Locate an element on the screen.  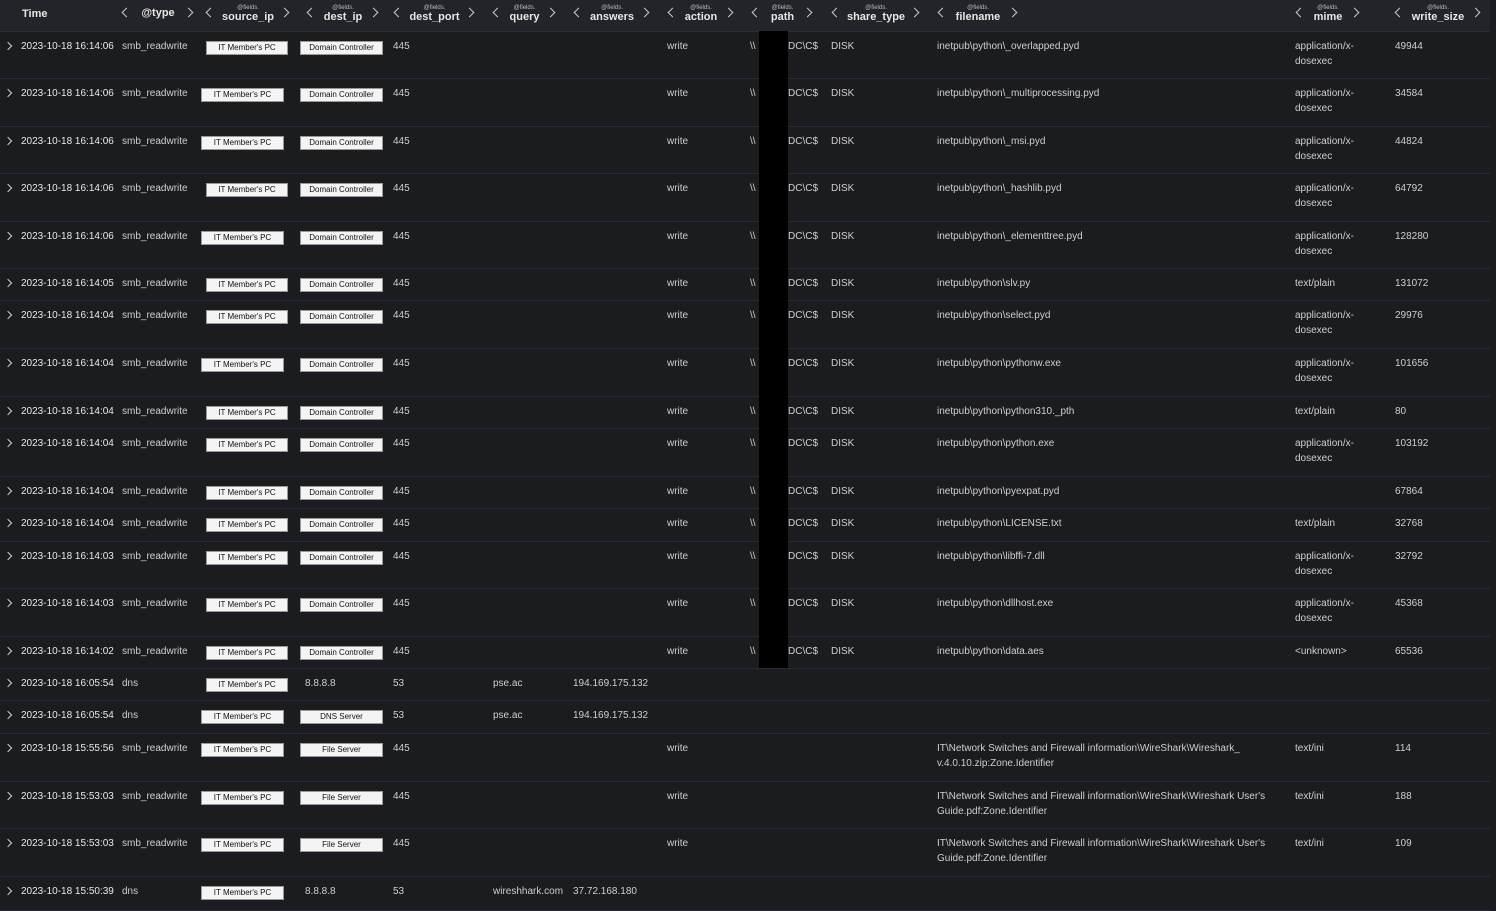
column-header-dest-ip: @fields. dest_ip is located at coordinates (343, 15).